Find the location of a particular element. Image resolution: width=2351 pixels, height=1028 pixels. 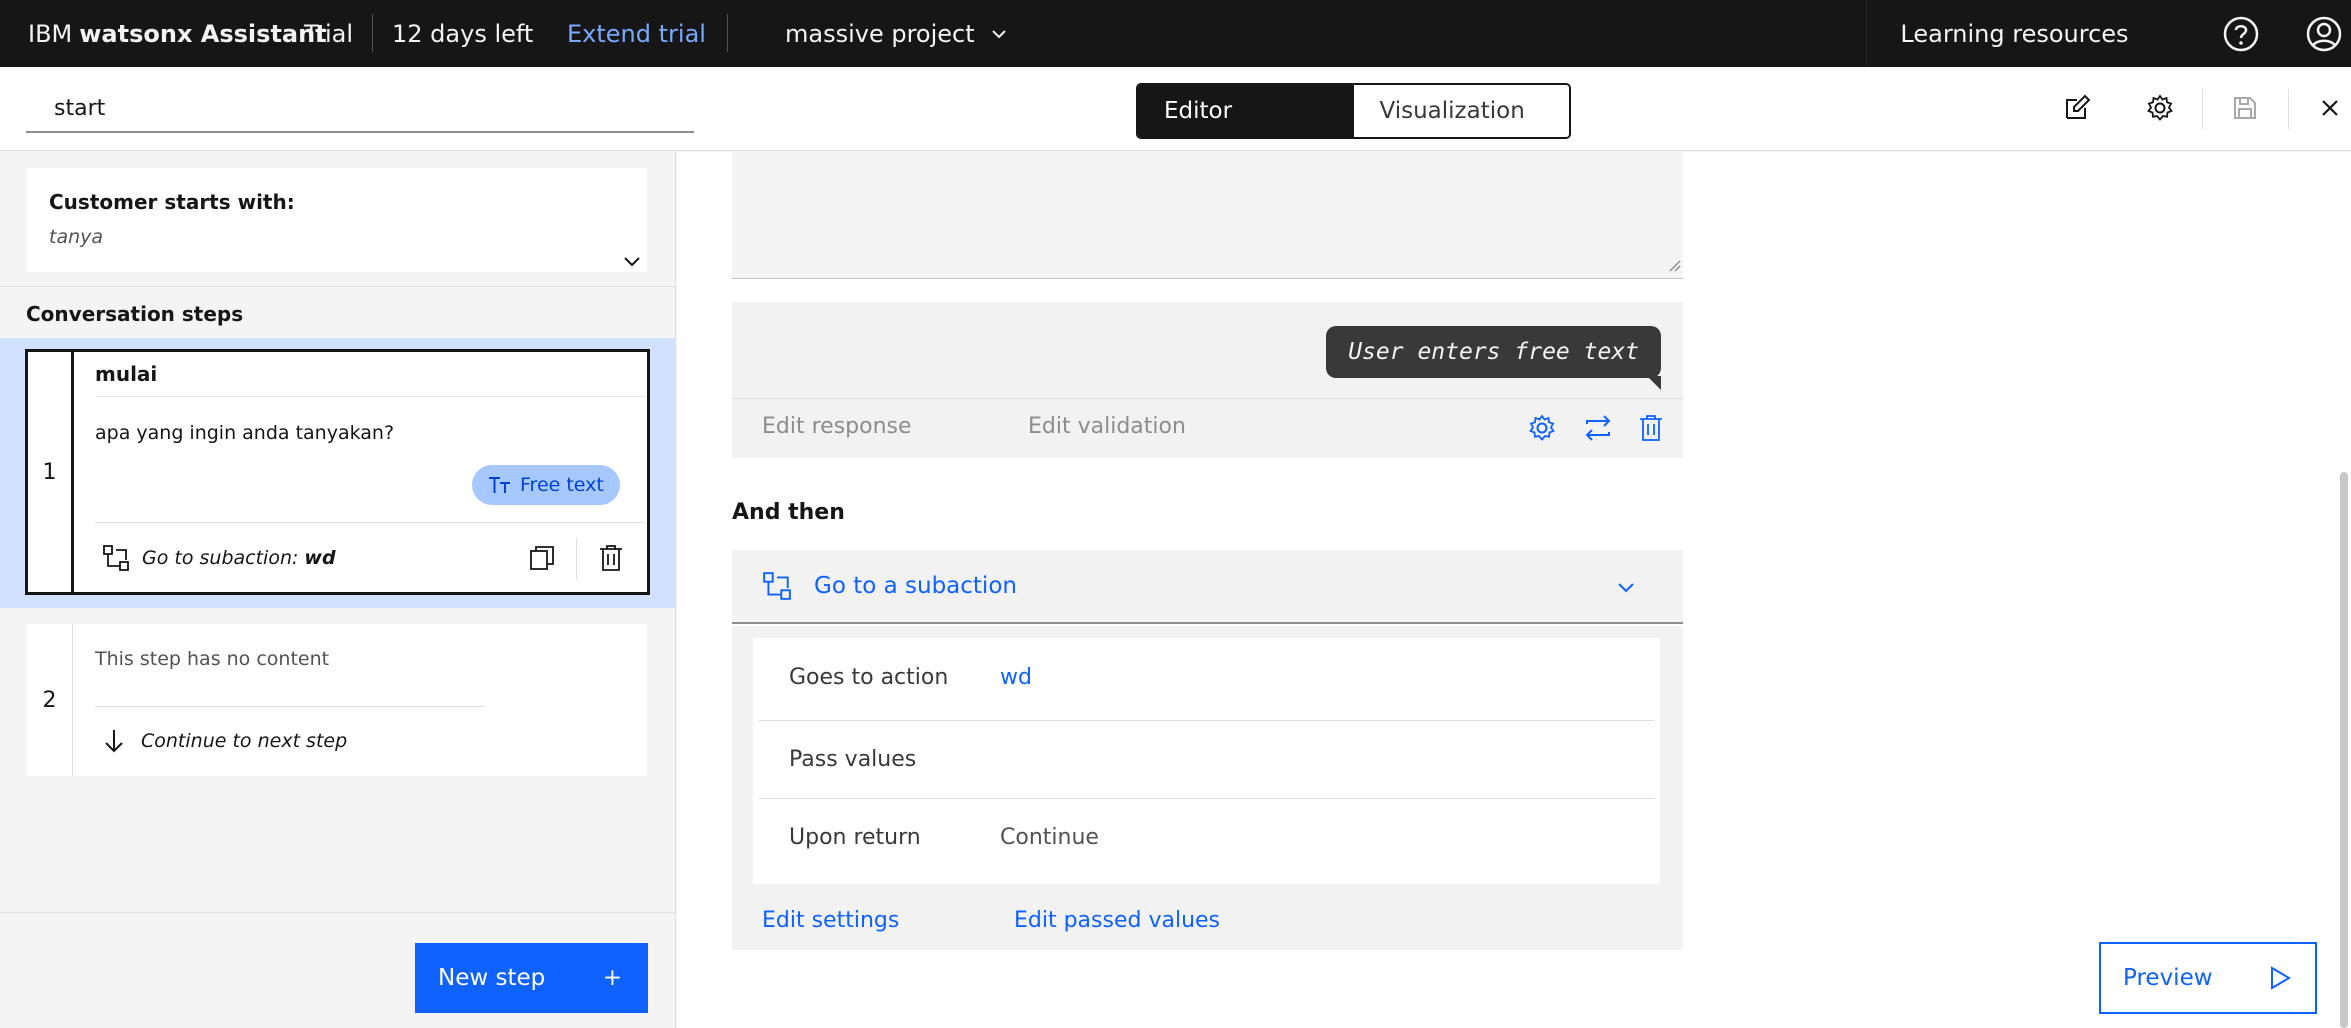

goes-to-action-row: Goes to action wd is located at coordinates (1206, 677).